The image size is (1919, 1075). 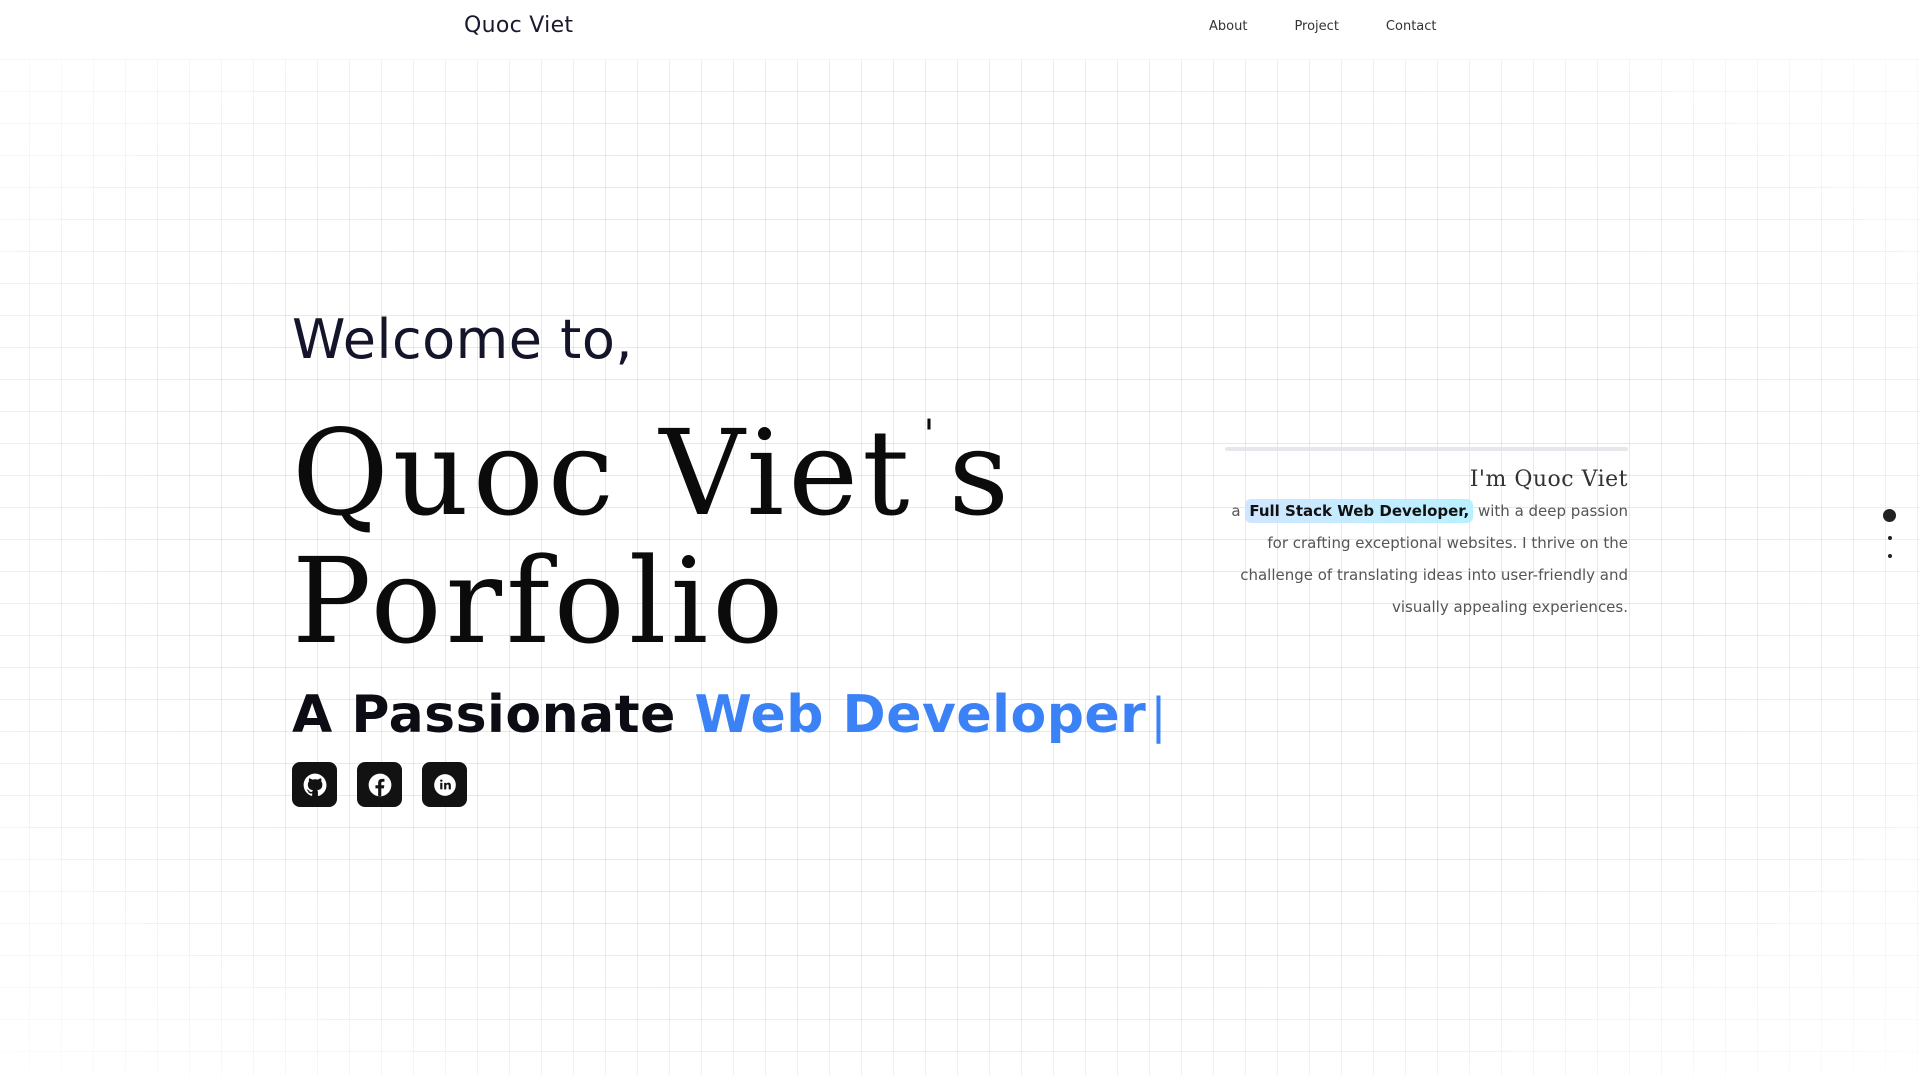 What do you see at coordinates (1889, 533) in the screenshot?
I see `section-dots` at bounding box center [1889, 533].